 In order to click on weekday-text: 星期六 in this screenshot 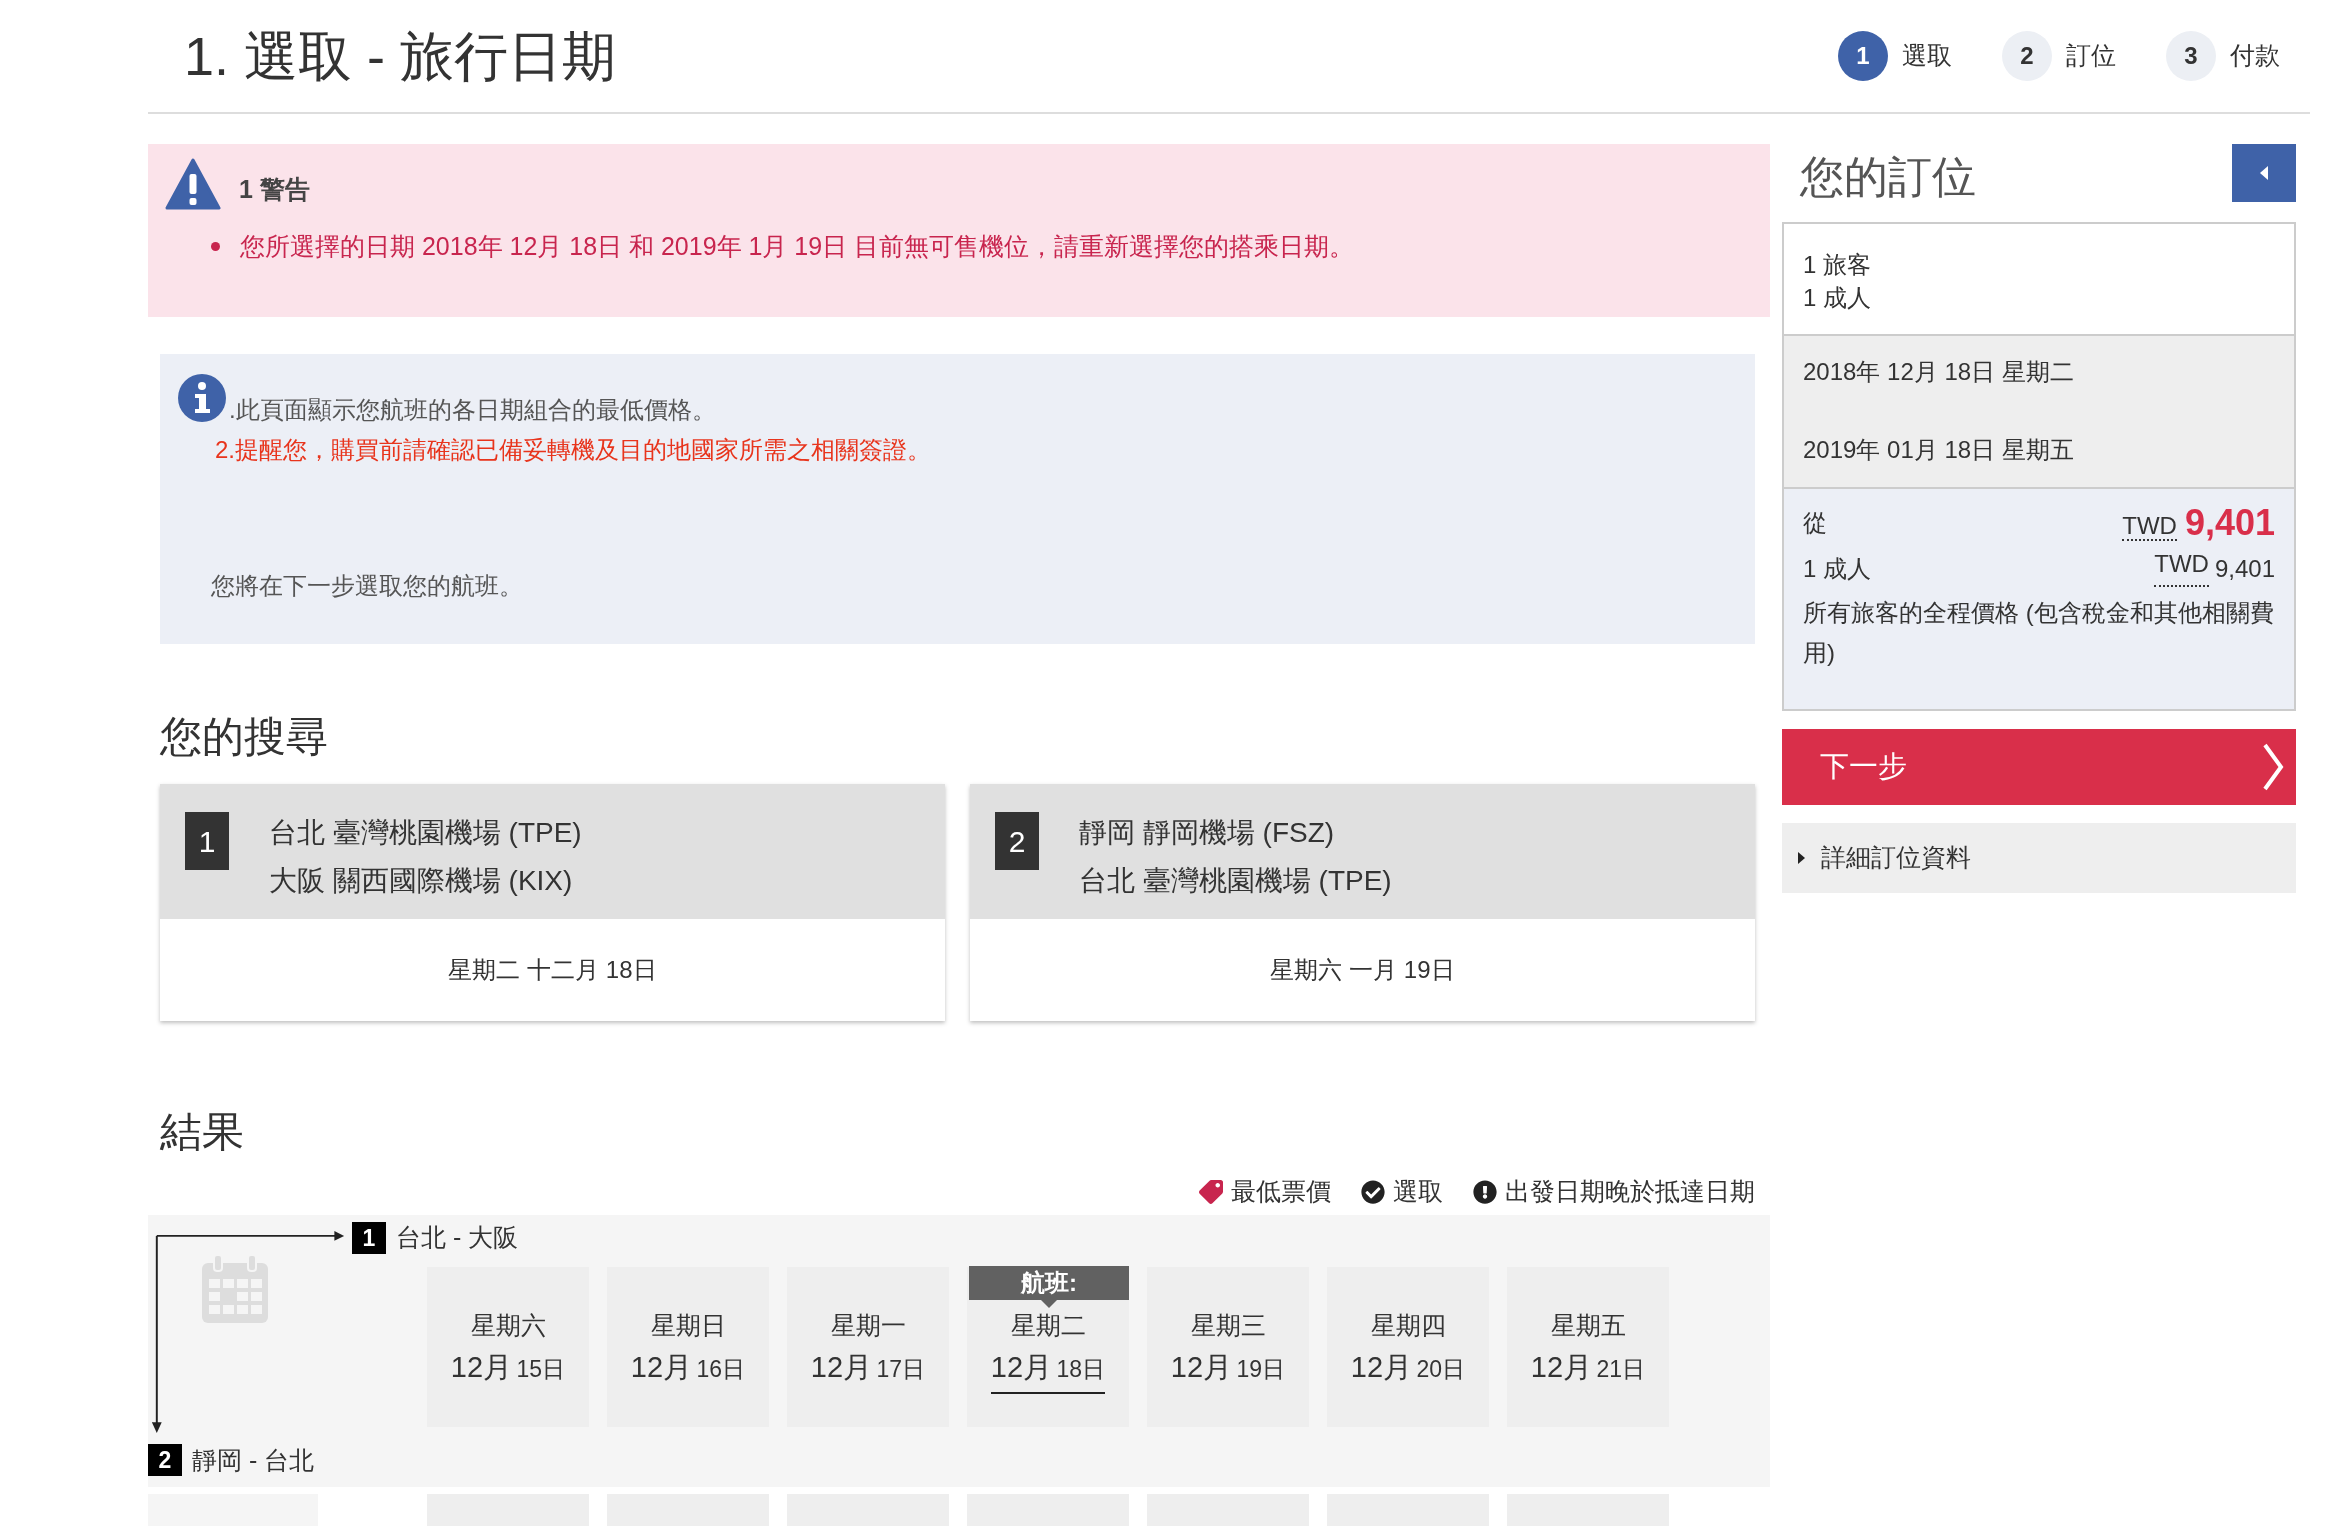, I will do `click(508, 1325)`.